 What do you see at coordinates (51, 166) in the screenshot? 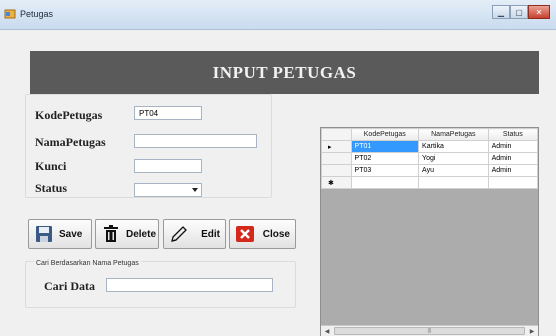
I see `kunci-label: Kunci` at bounding box center [51, 166].